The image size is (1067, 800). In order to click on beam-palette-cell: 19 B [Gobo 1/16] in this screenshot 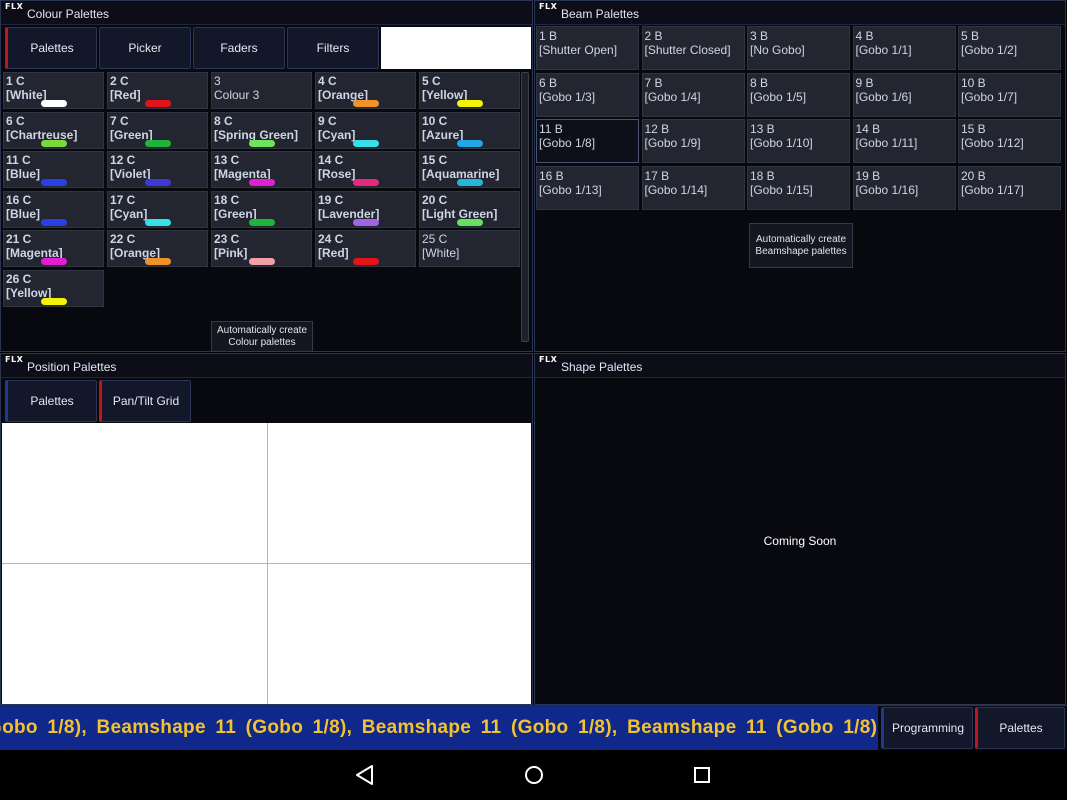, I will do `click(904, 187)`.